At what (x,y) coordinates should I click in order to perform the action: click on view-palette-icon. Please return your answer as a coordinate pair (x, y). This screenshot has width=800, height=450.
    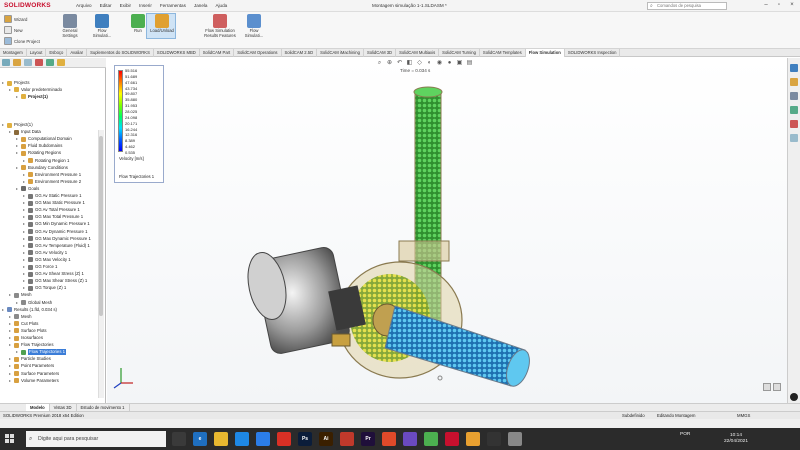
    Looking at the image, I should click on (794, 110).